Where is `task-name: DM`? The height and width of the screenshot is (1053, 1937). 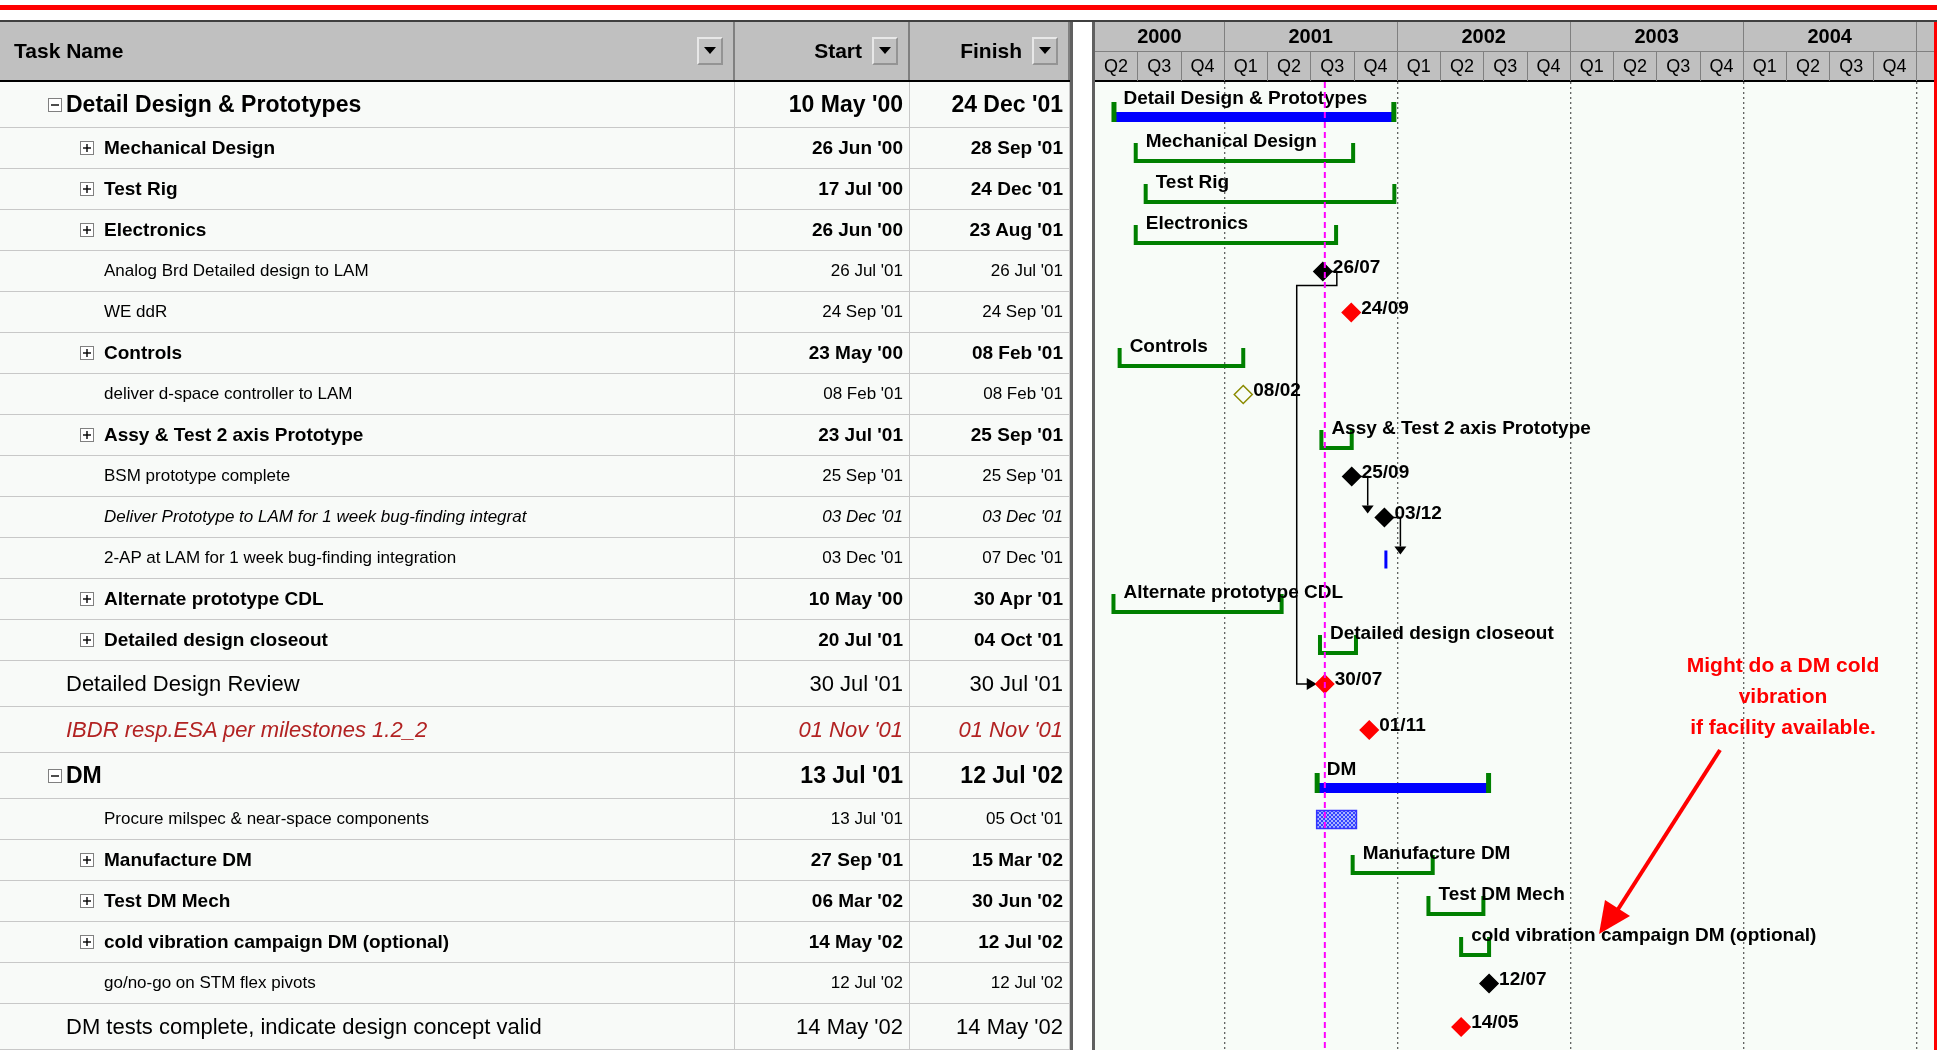
task-name: DM is located at coordinates (84, 775).